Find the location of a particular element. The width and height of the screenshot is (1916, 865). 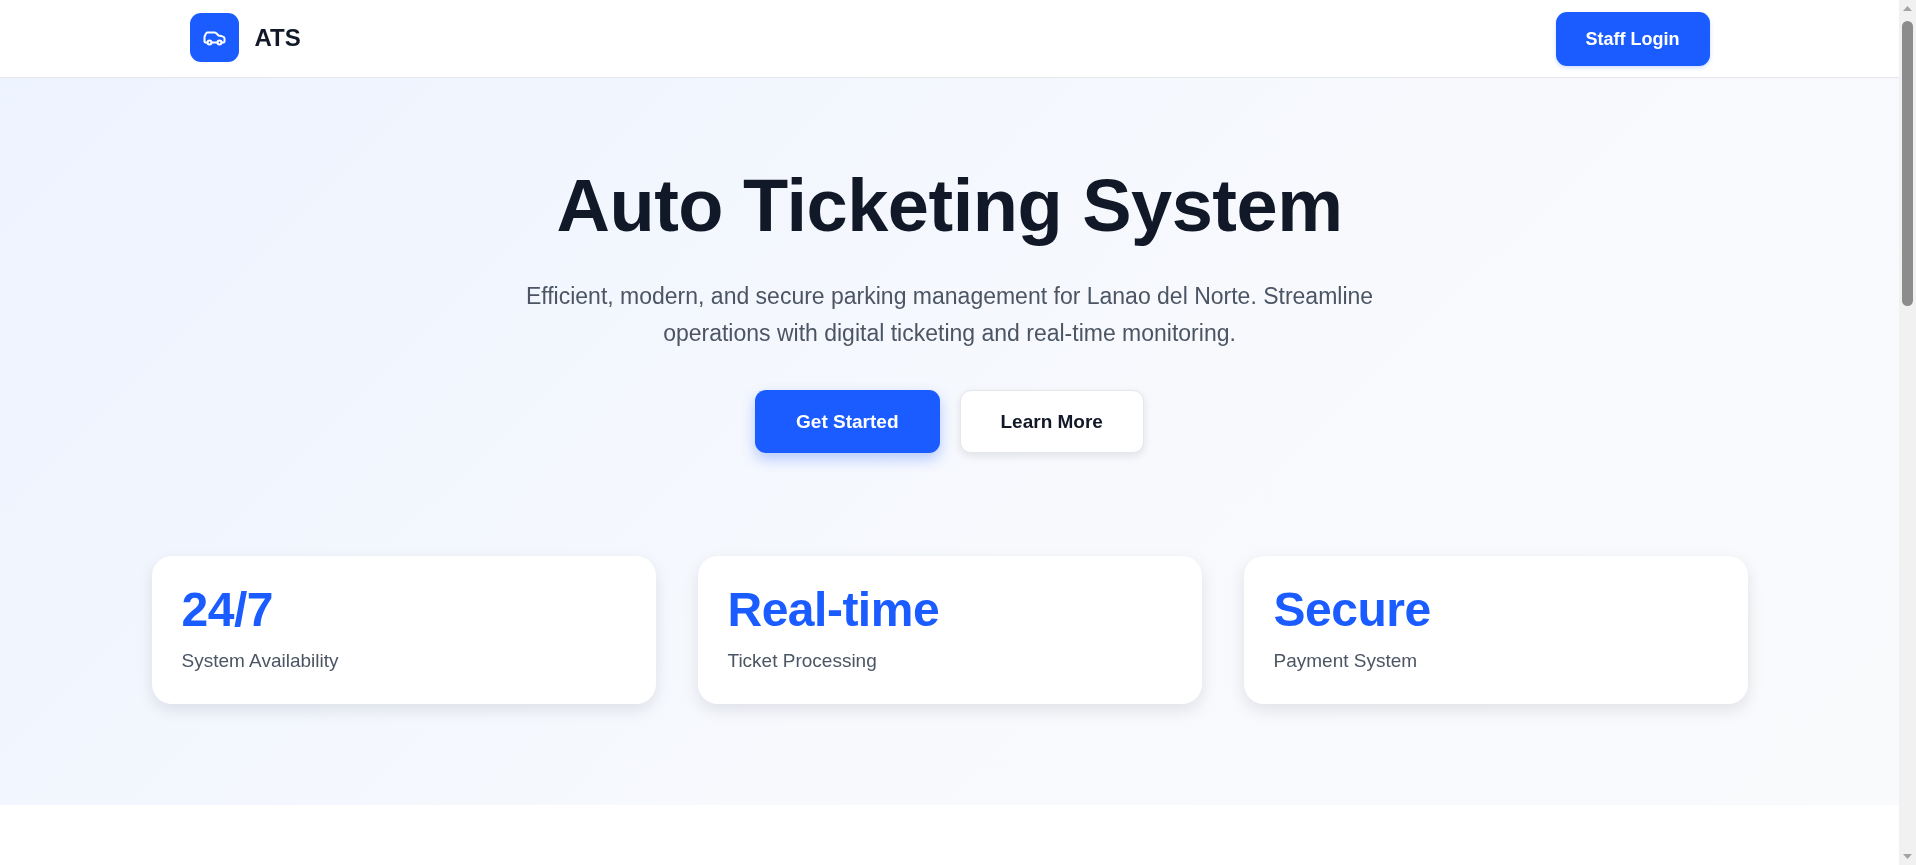

stat-label: Payment System is located at coordinates (1346, 661).